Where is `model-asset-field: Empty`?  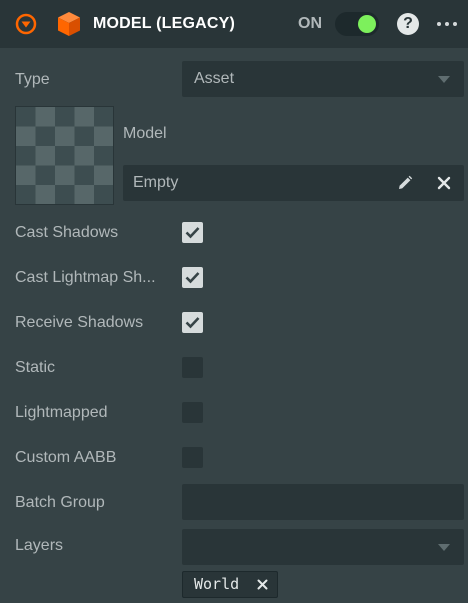
model-asset-field: Empty is located at coordinates (293, 183).